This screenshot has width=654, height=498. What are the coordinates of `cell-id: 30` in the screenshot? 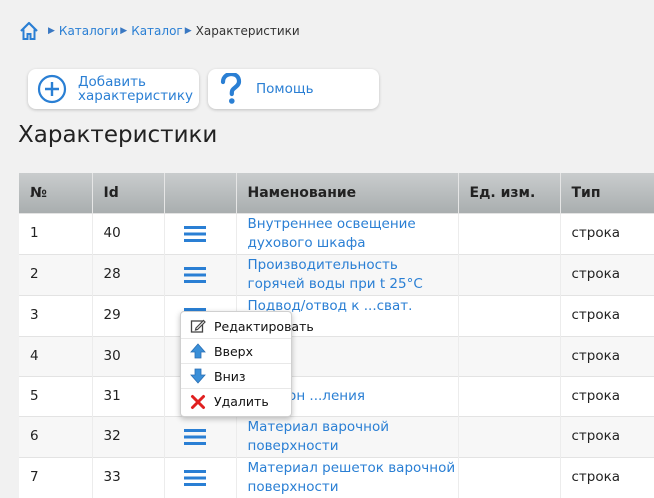 It's located at (128, 355).